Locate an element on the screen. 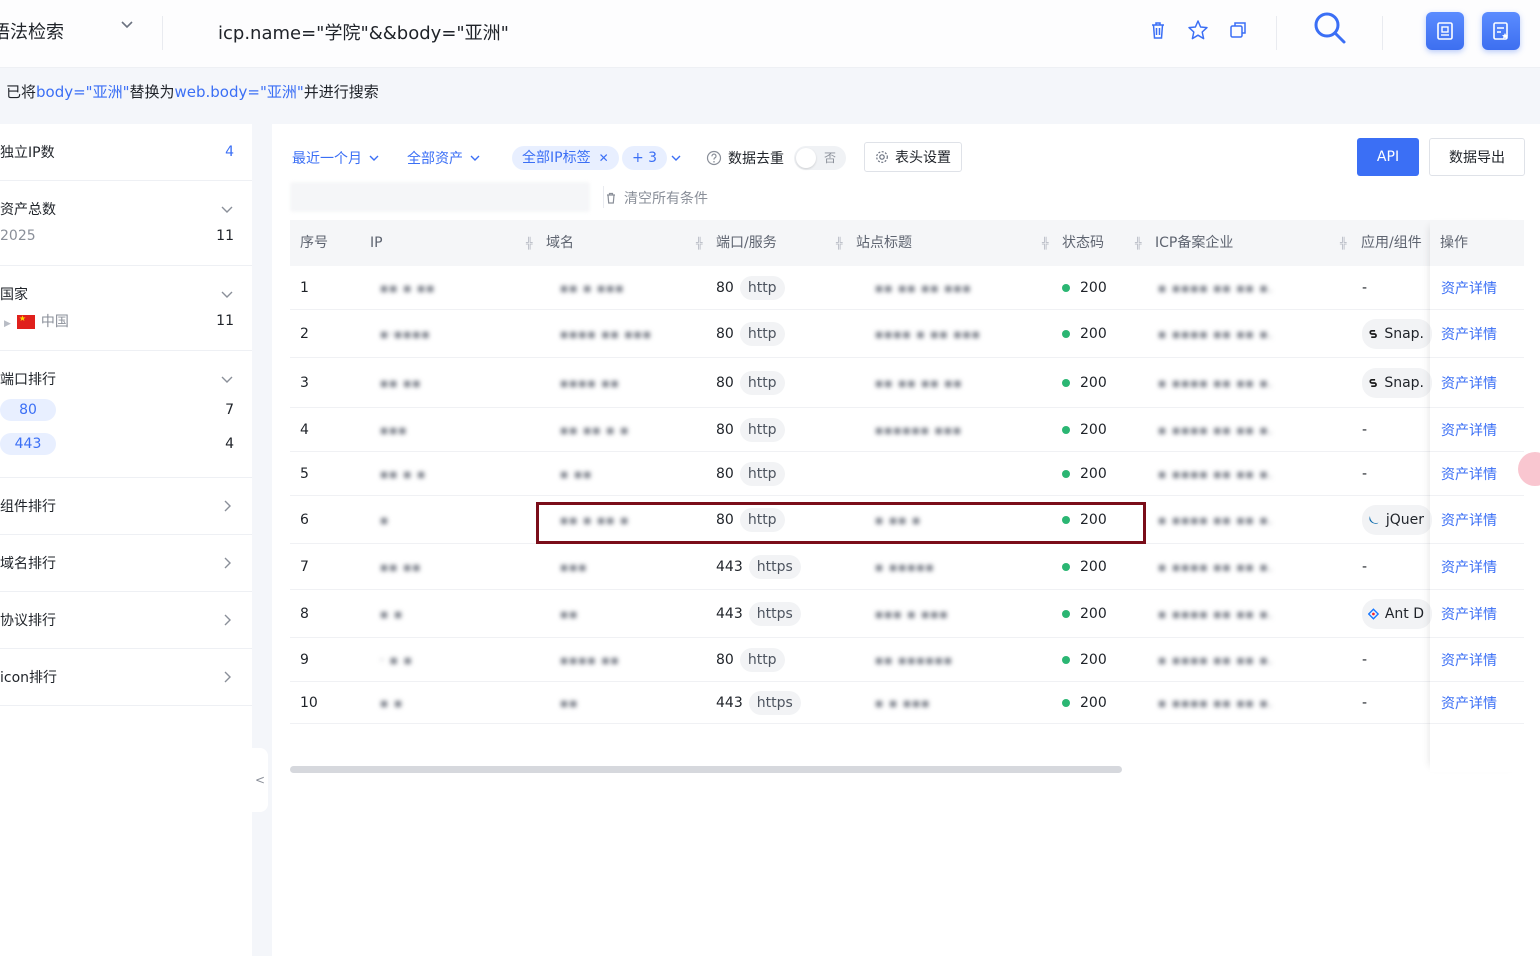 This screenshot has height=956, width=1540. col-ip: IP is located at coordinates (376, 243).